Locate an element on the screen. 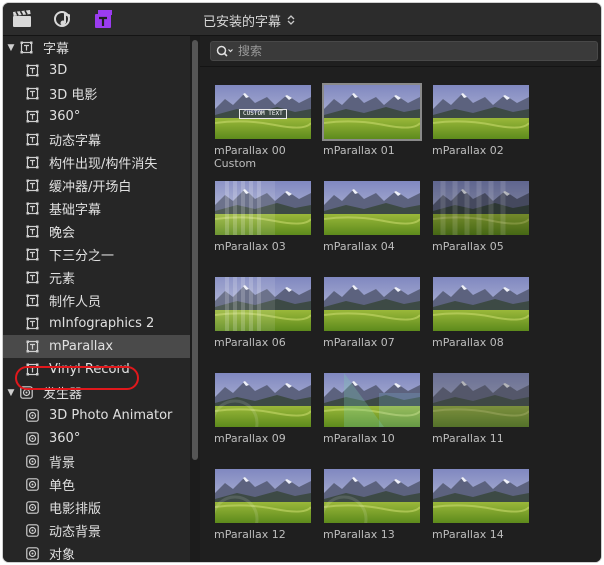  sidebar-item-label: 构件出现/构件消失 is located at coordinates (103, 164).